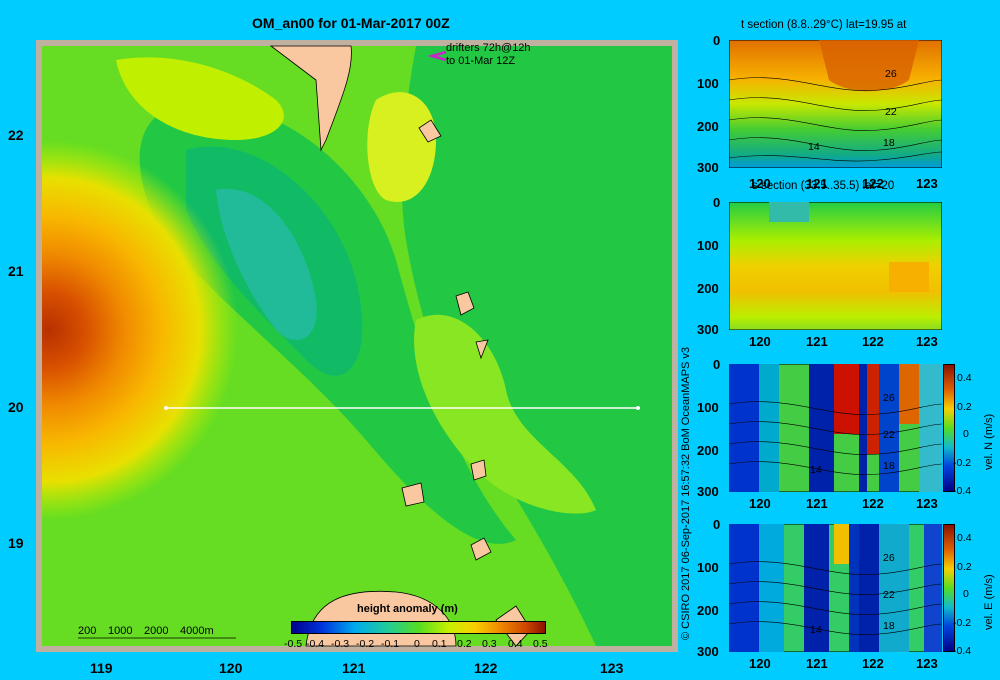  What do you see at coordinates (540, 644) in the screenshot?
I see `colorbar-tick: 0.5` at bounding box center [540, 644].